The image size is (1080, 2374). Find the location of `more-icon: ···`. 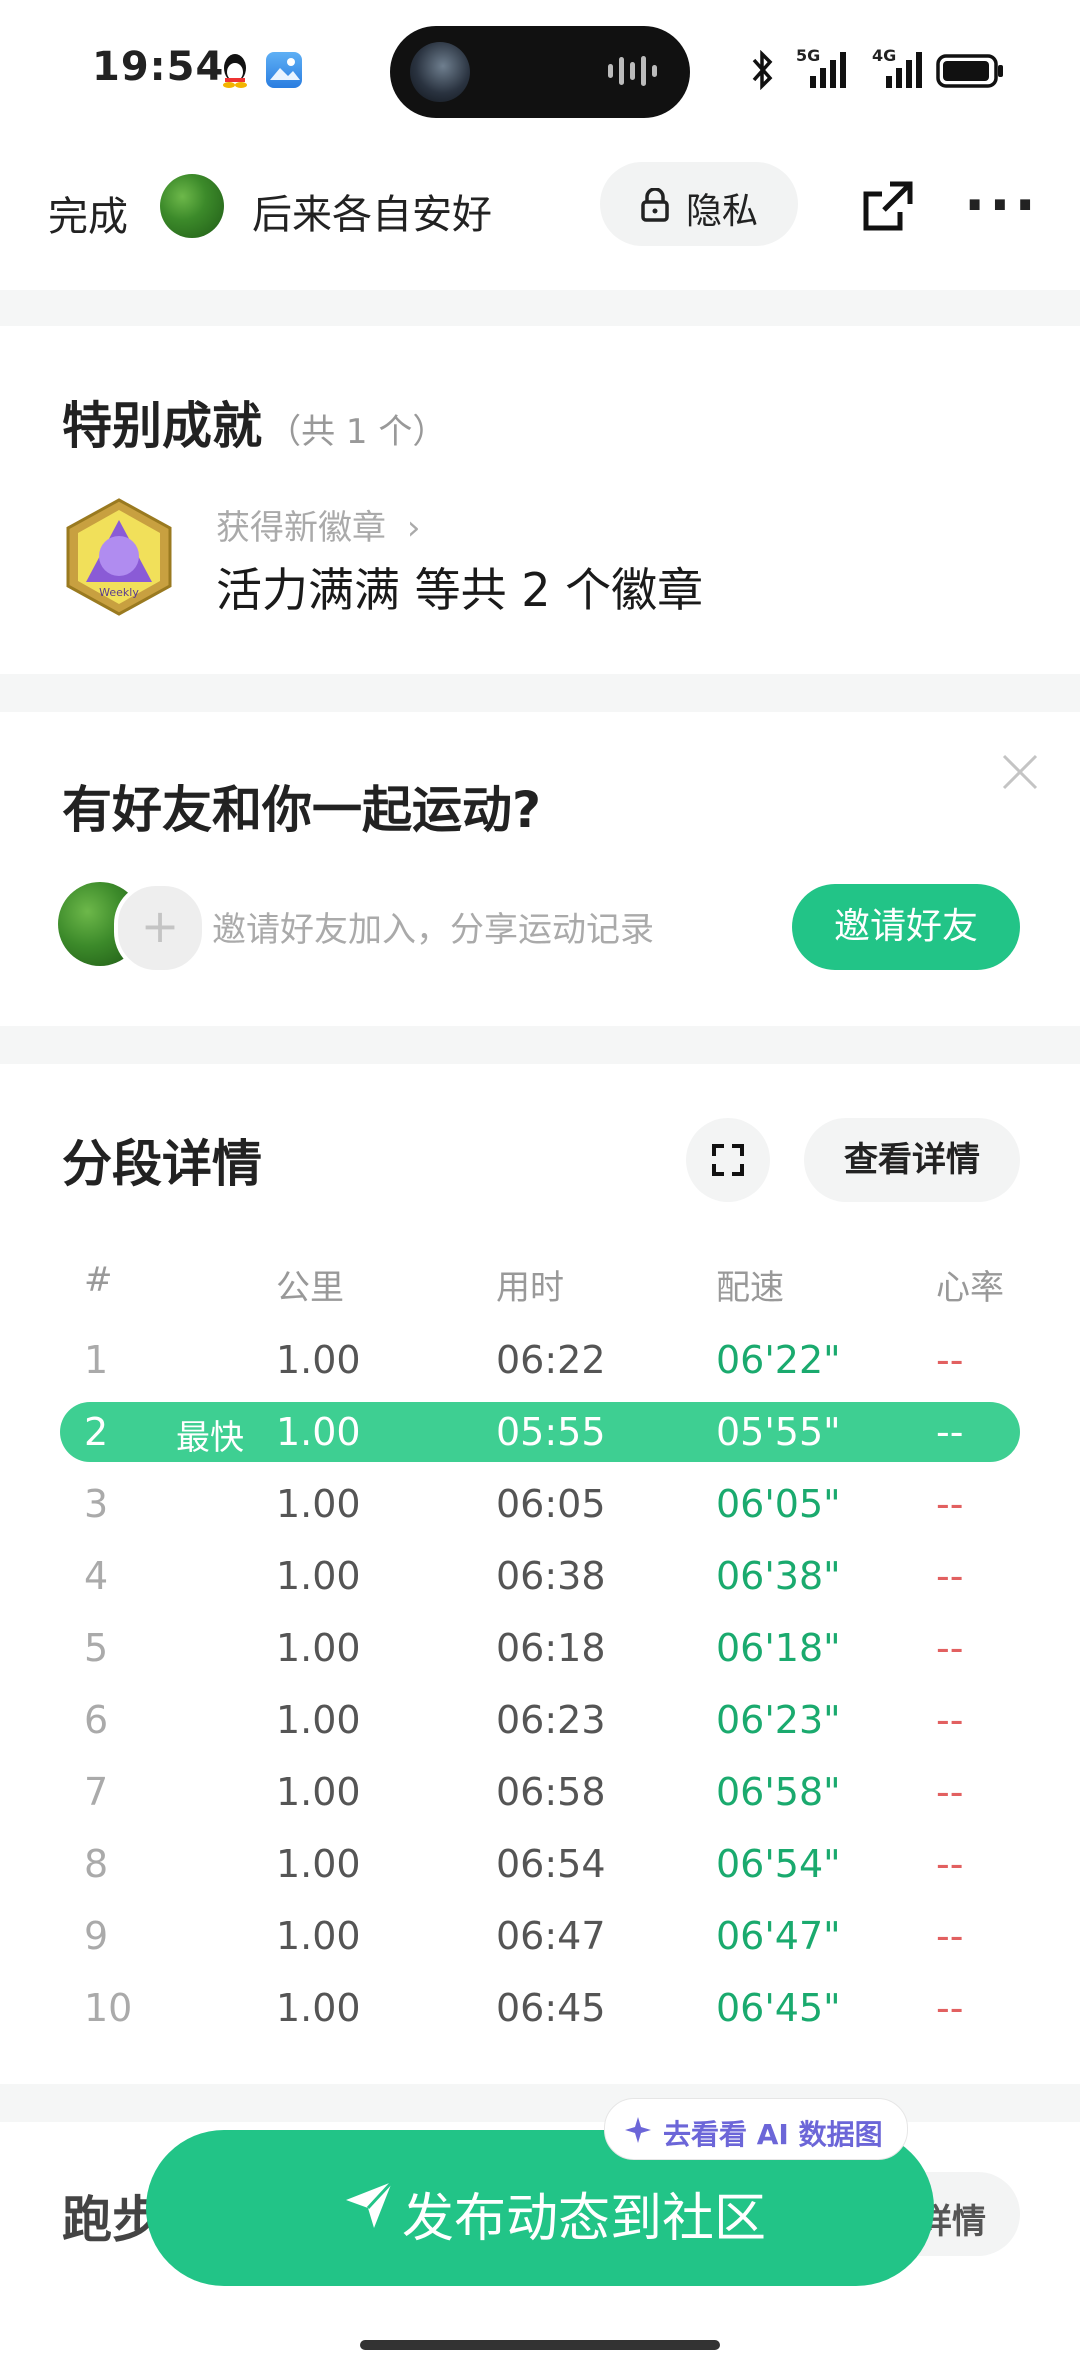

more-icon: ··· is located at coordinates (1002, 206).